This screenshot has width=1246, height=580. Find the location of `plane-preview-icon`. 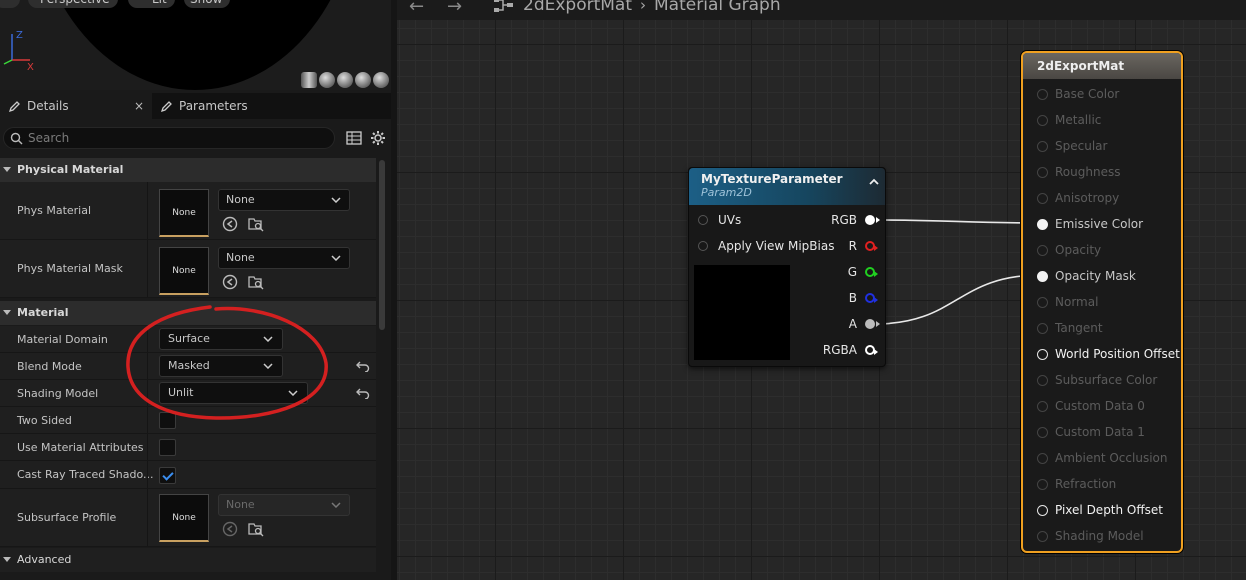

plane-preview-icon is located at coordinates (345, 80).